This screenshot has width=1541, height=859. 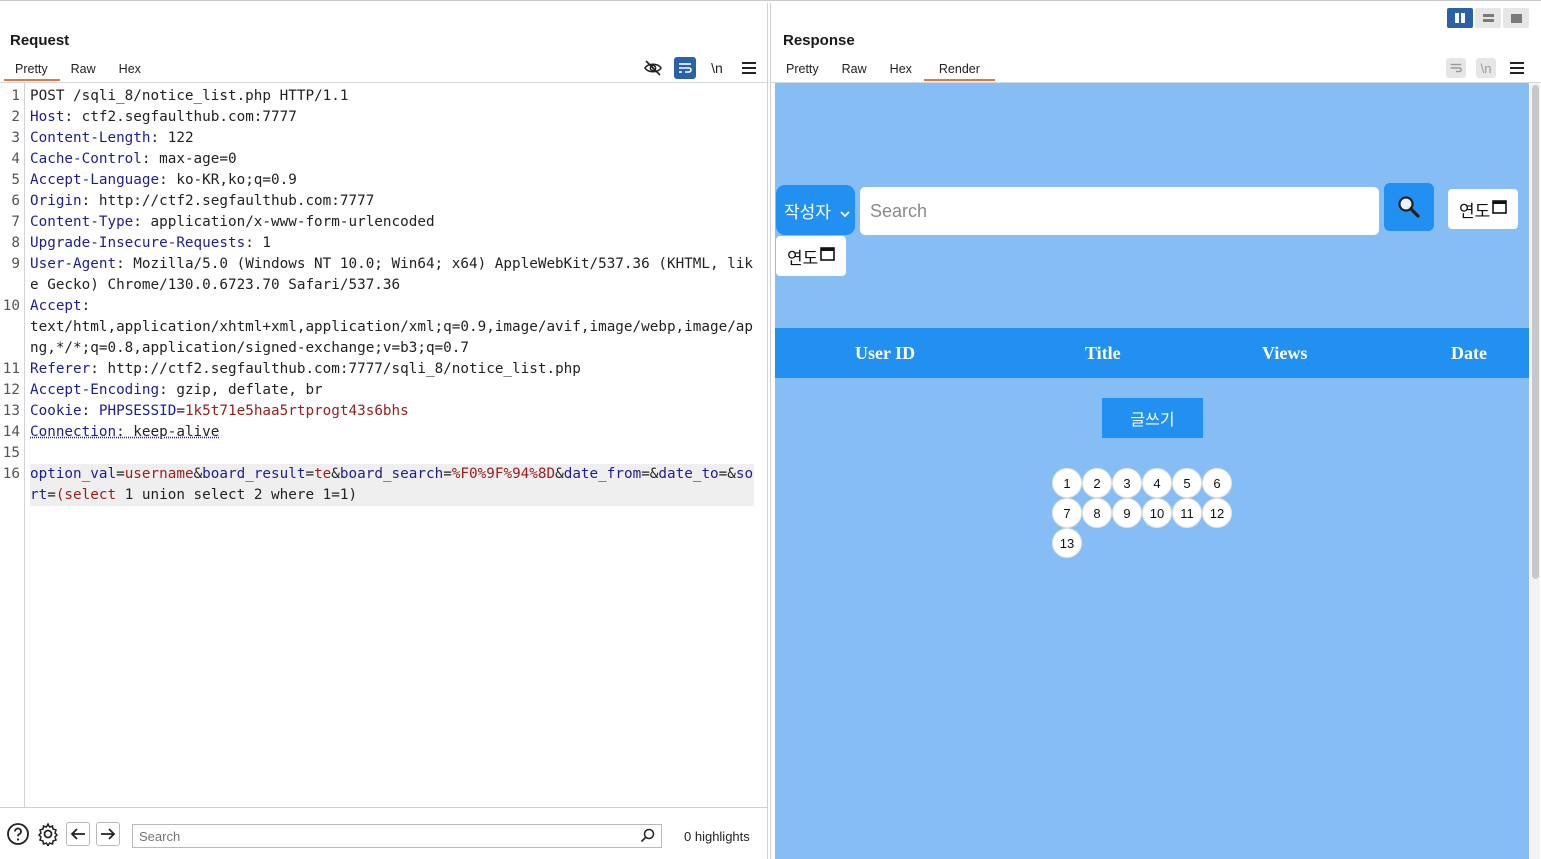 I want to click on line-number: 5, so click(x=15, y=180).